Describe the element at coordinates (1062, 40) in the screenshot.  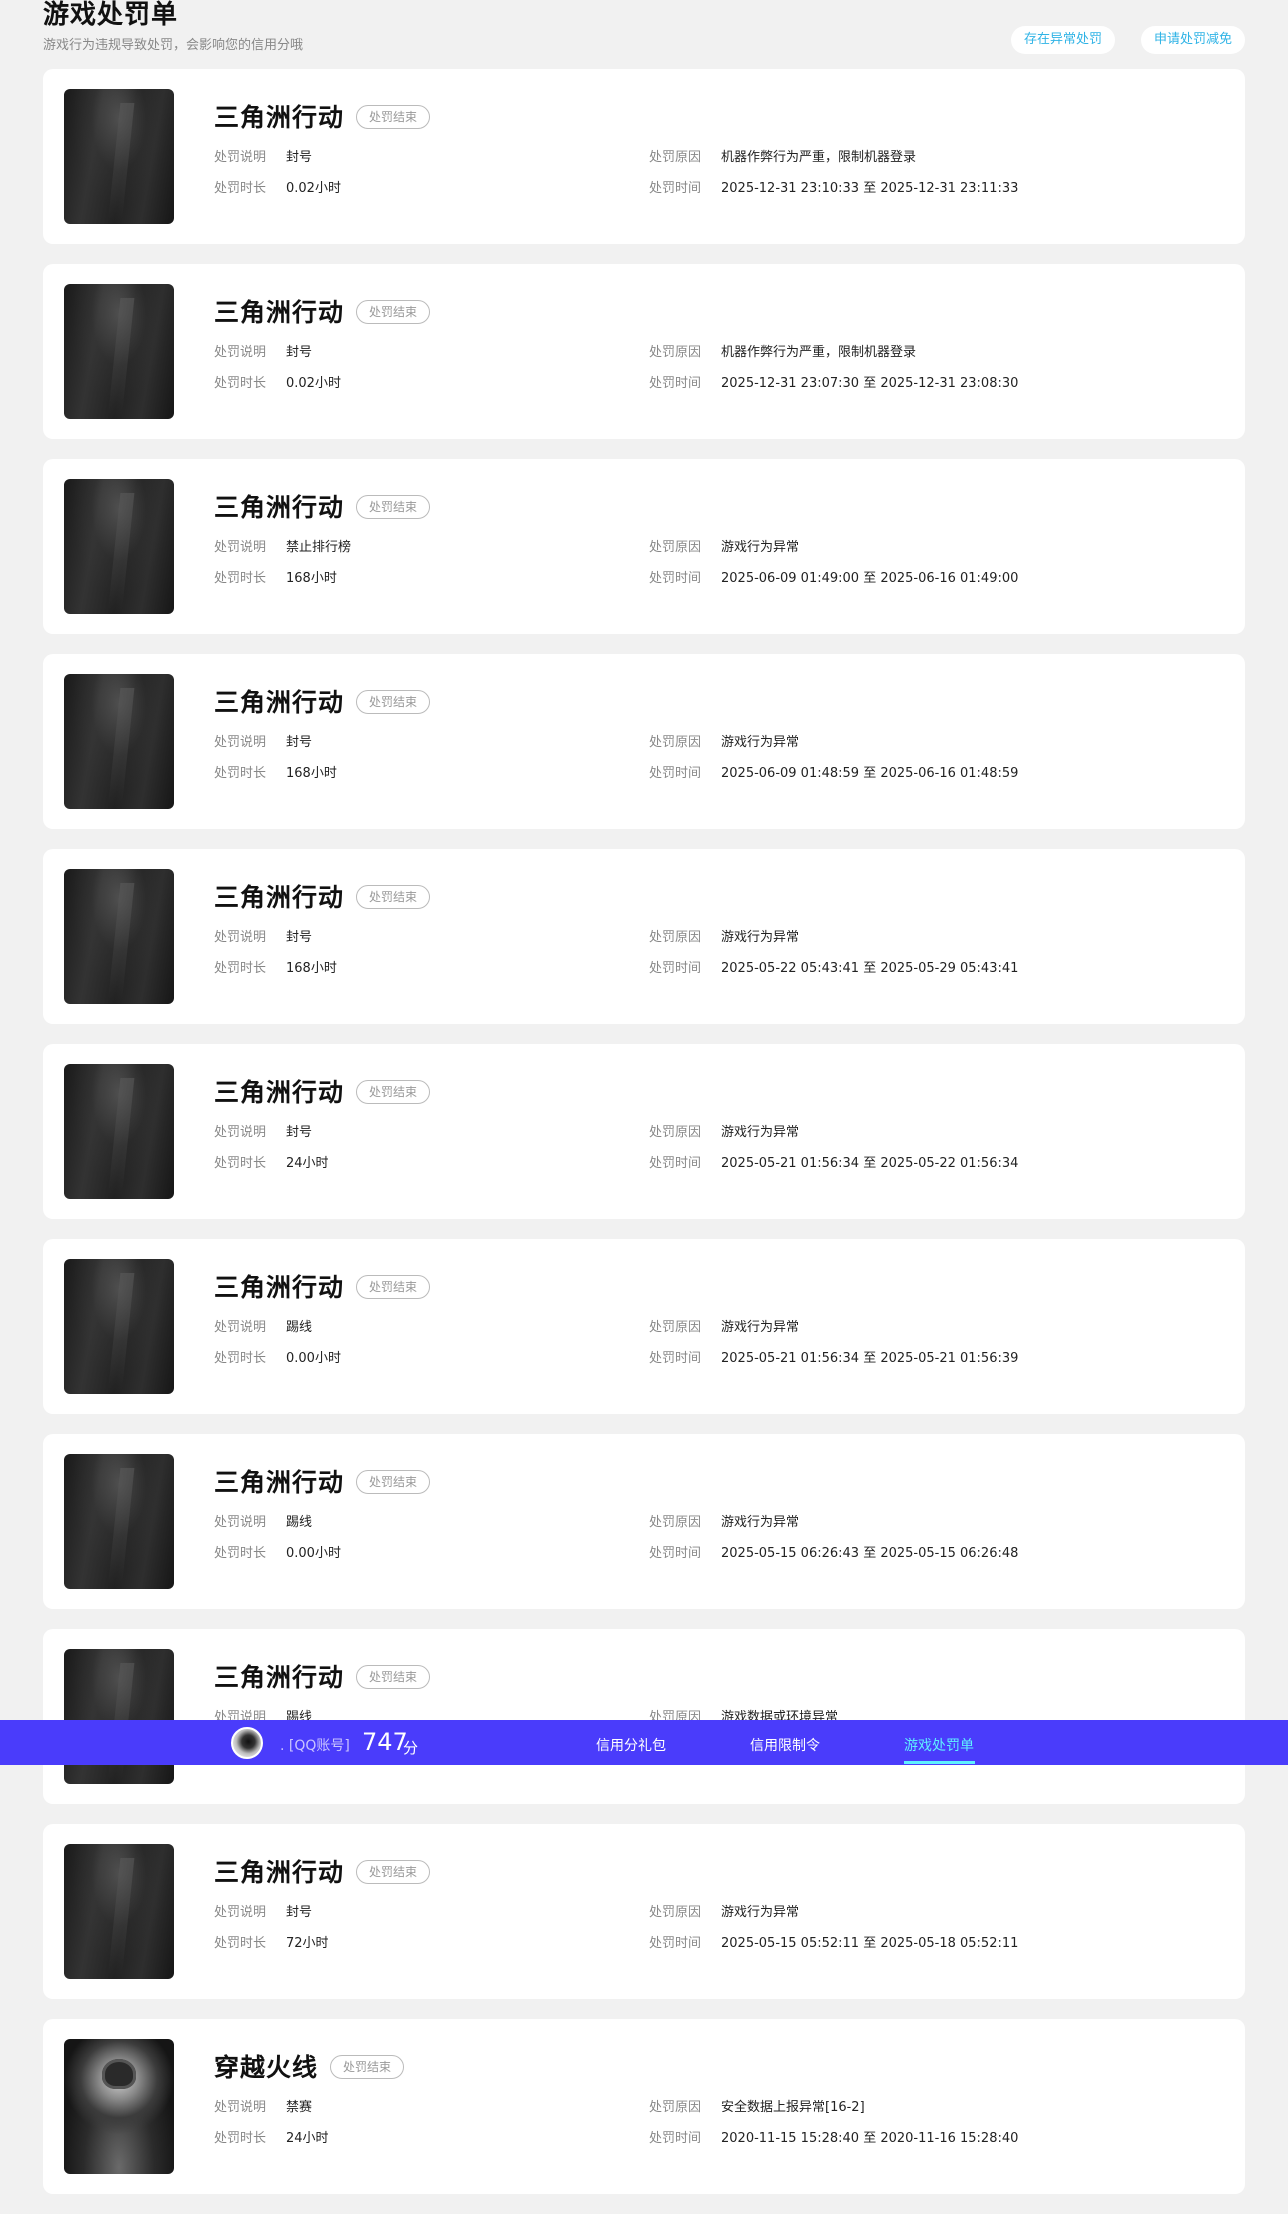
I see `abnormal-penalty-button: 存在异常处罚` at that location.